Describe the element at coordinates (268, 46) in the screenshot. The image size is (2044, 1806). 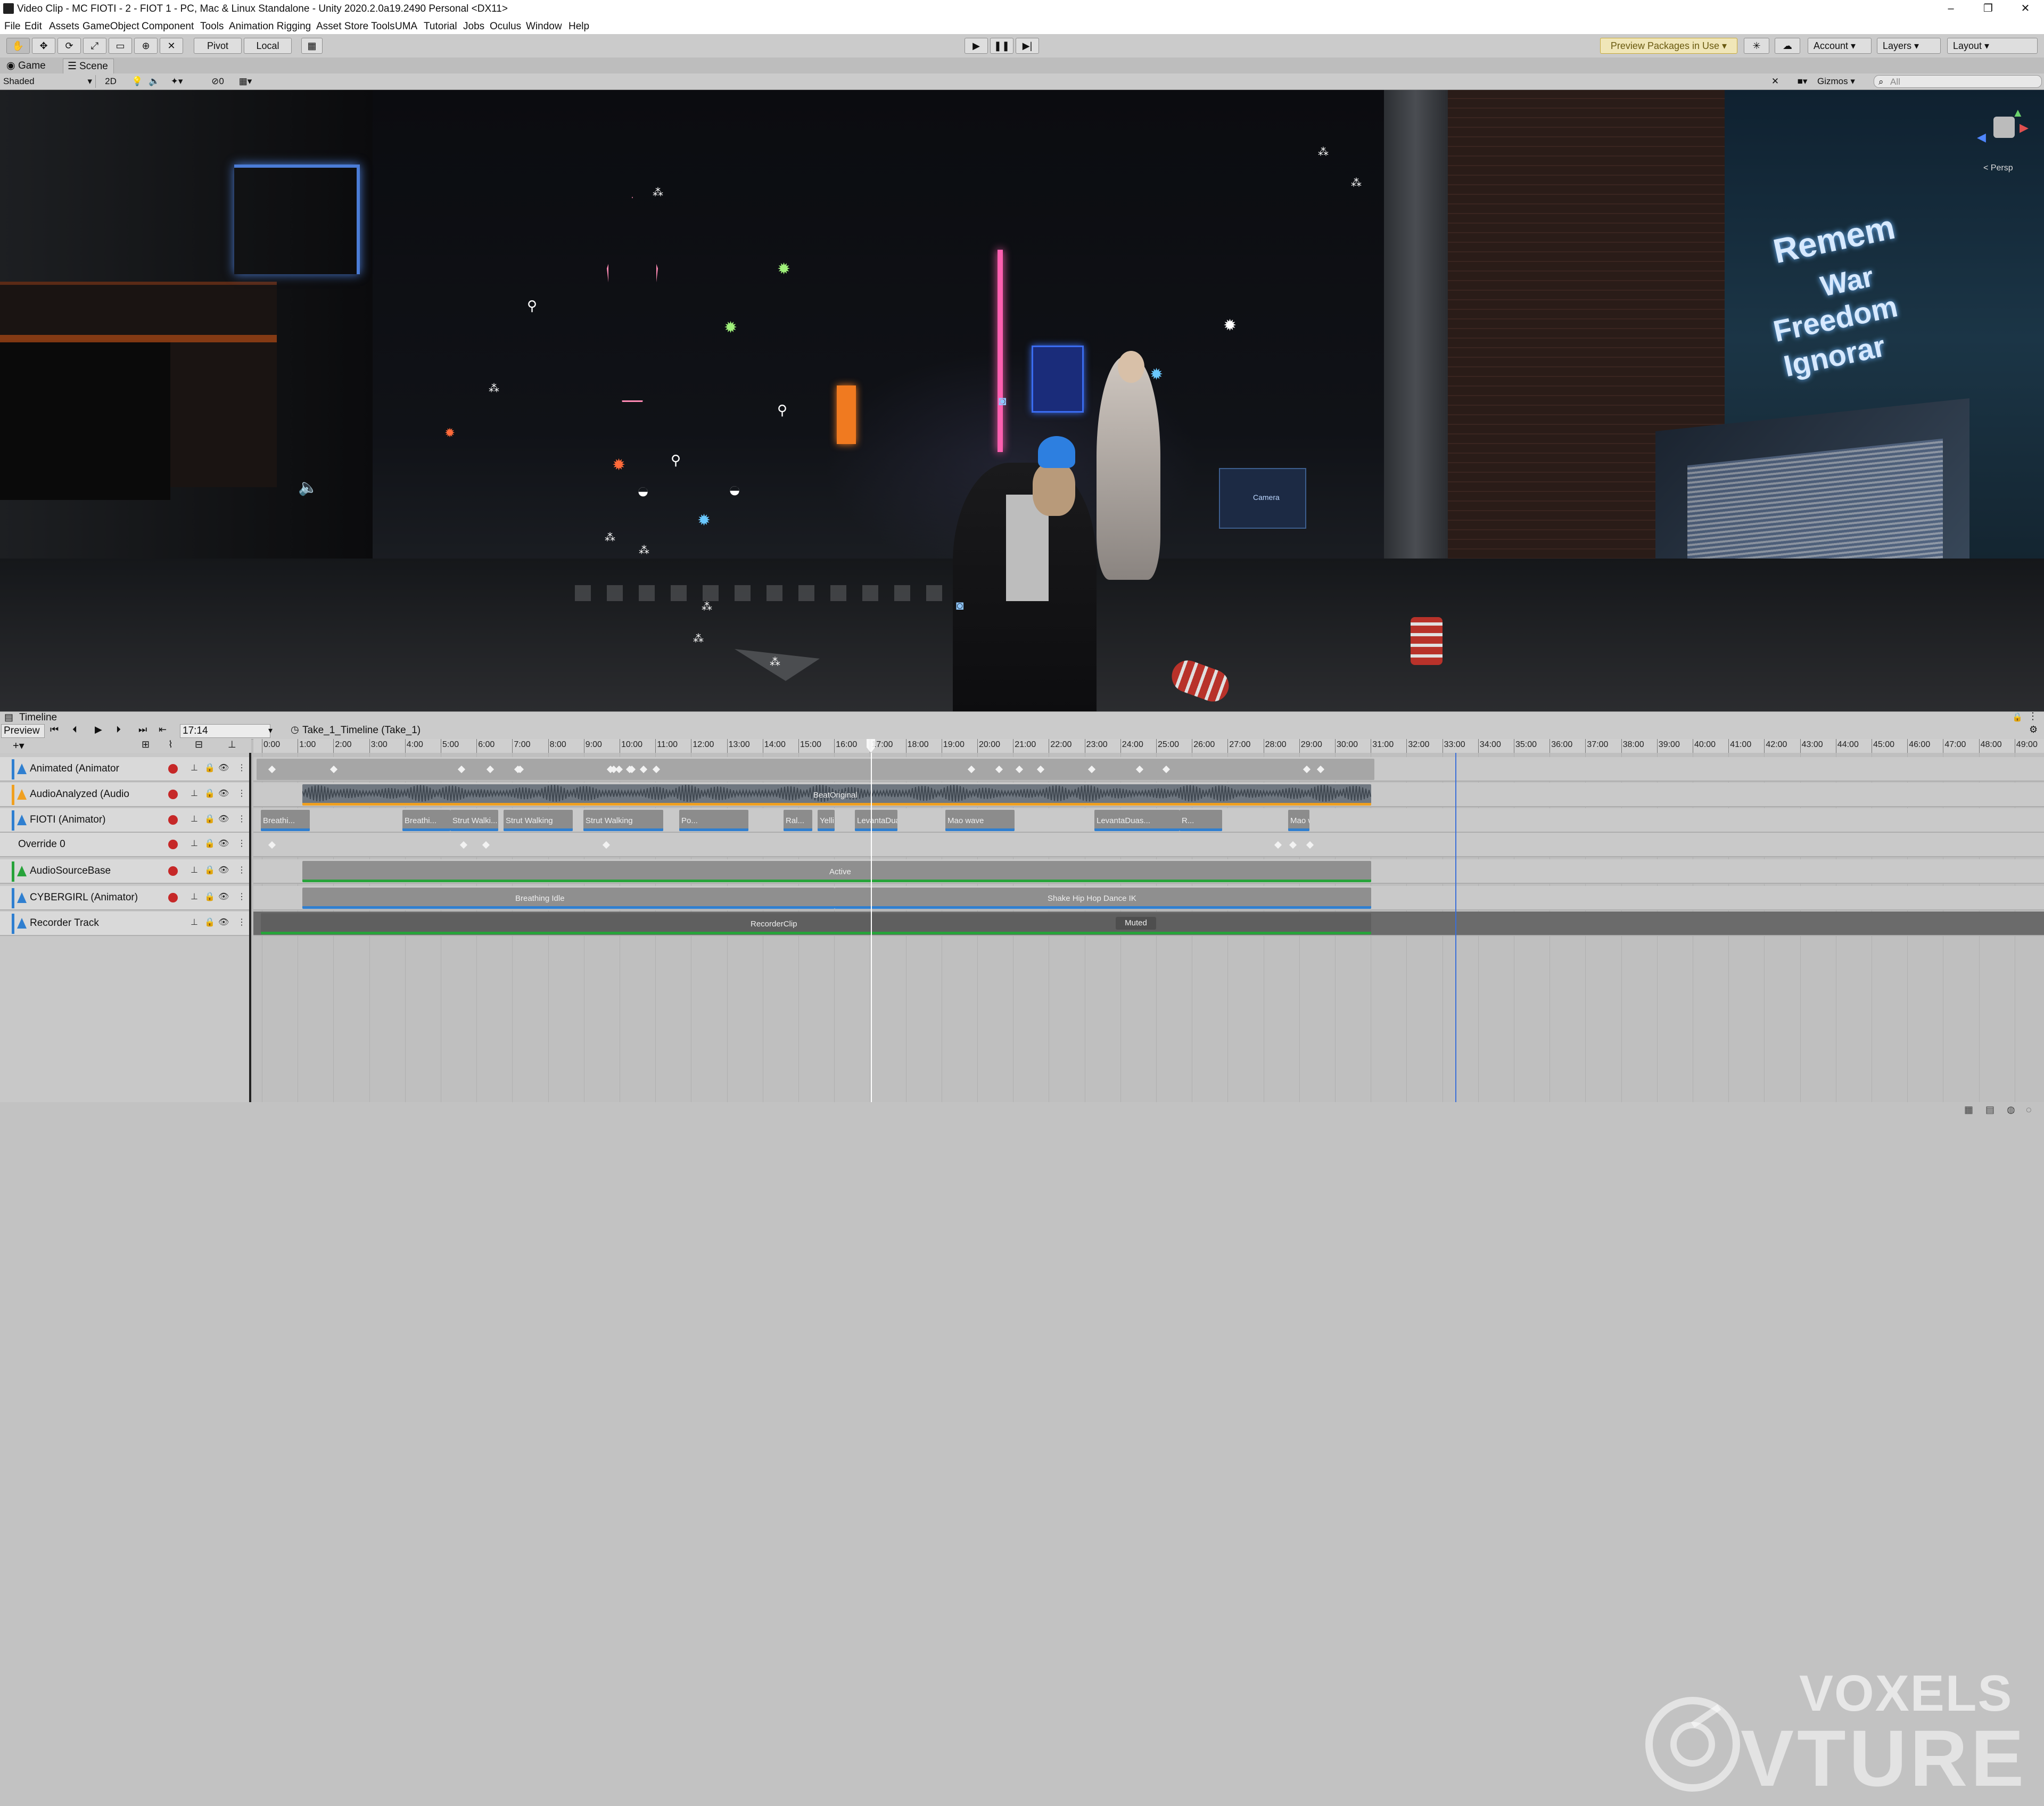
I see `local-toggle: Local` at that location.